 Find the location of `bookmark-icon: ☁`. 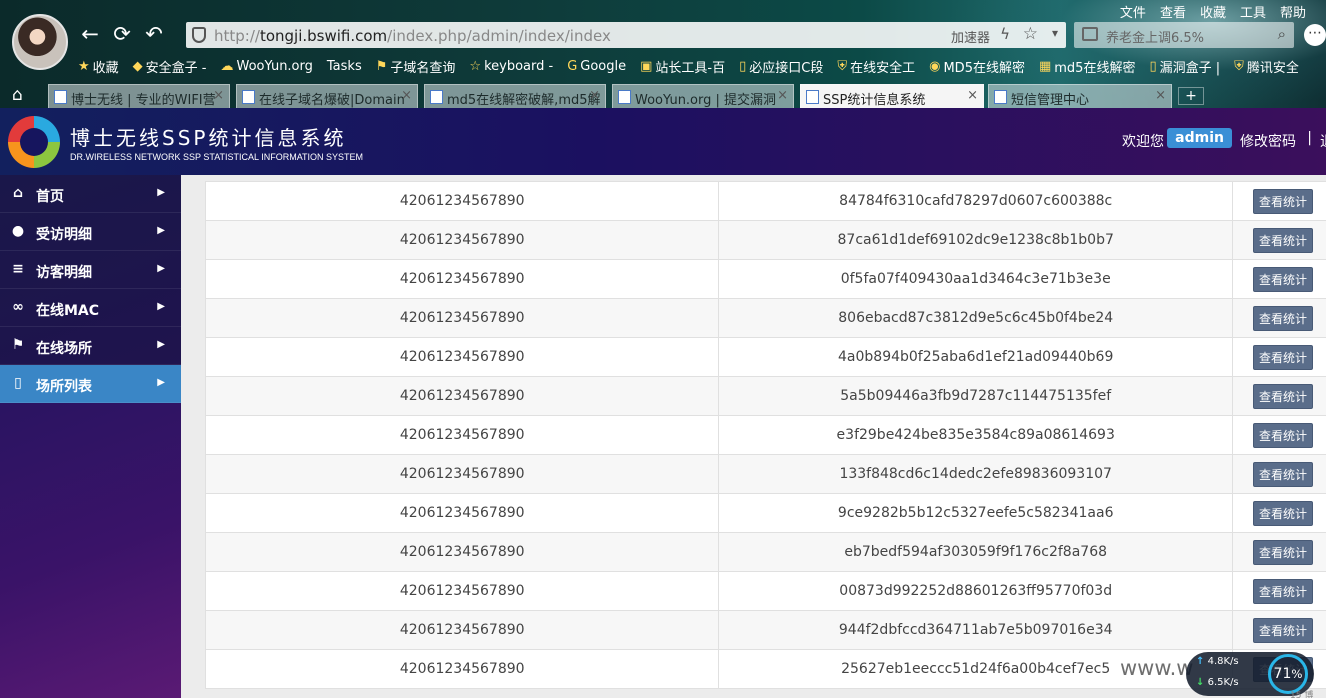

bookmark-icon: ☁ is located at coordinates (227, 66).